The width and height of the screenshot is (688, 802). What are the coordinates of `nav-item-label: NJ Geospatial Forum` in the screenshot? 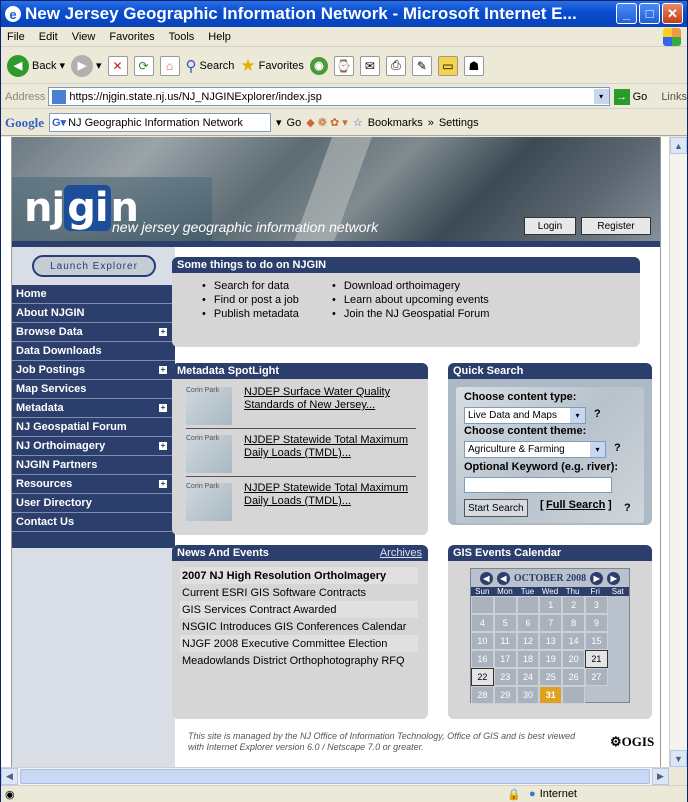 It's located at (71, 427).